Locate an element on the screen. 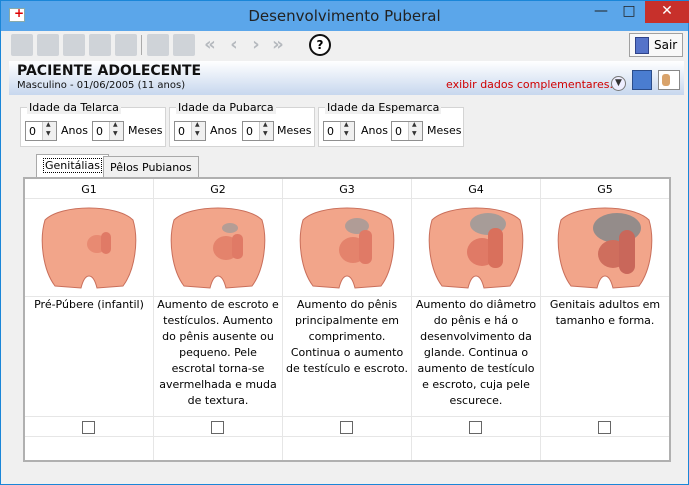 Image resolution: width=689 pixels, height=485 pixels. stage-g1-checkbox is located at coordinates (88, 427).